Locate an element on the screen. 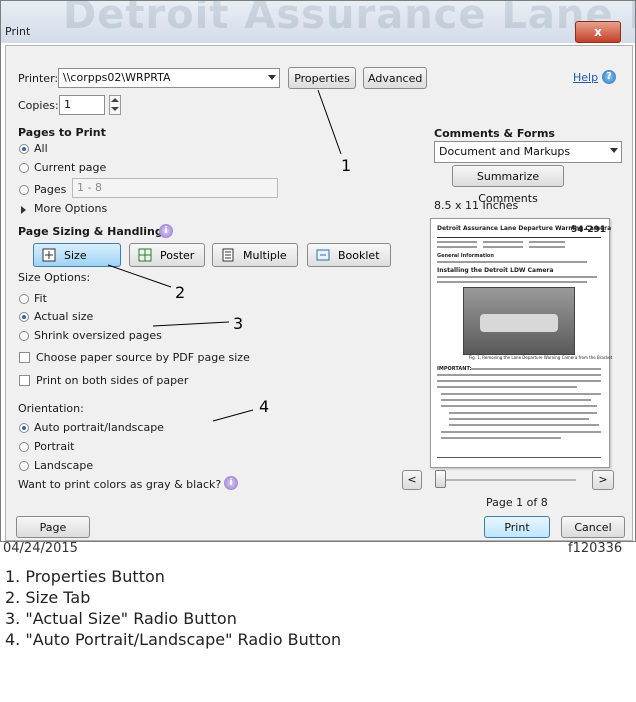 The height and width of the screenshot is (702, 636). legend-item: 1. Properties Button is located at coordinates (85, 576).